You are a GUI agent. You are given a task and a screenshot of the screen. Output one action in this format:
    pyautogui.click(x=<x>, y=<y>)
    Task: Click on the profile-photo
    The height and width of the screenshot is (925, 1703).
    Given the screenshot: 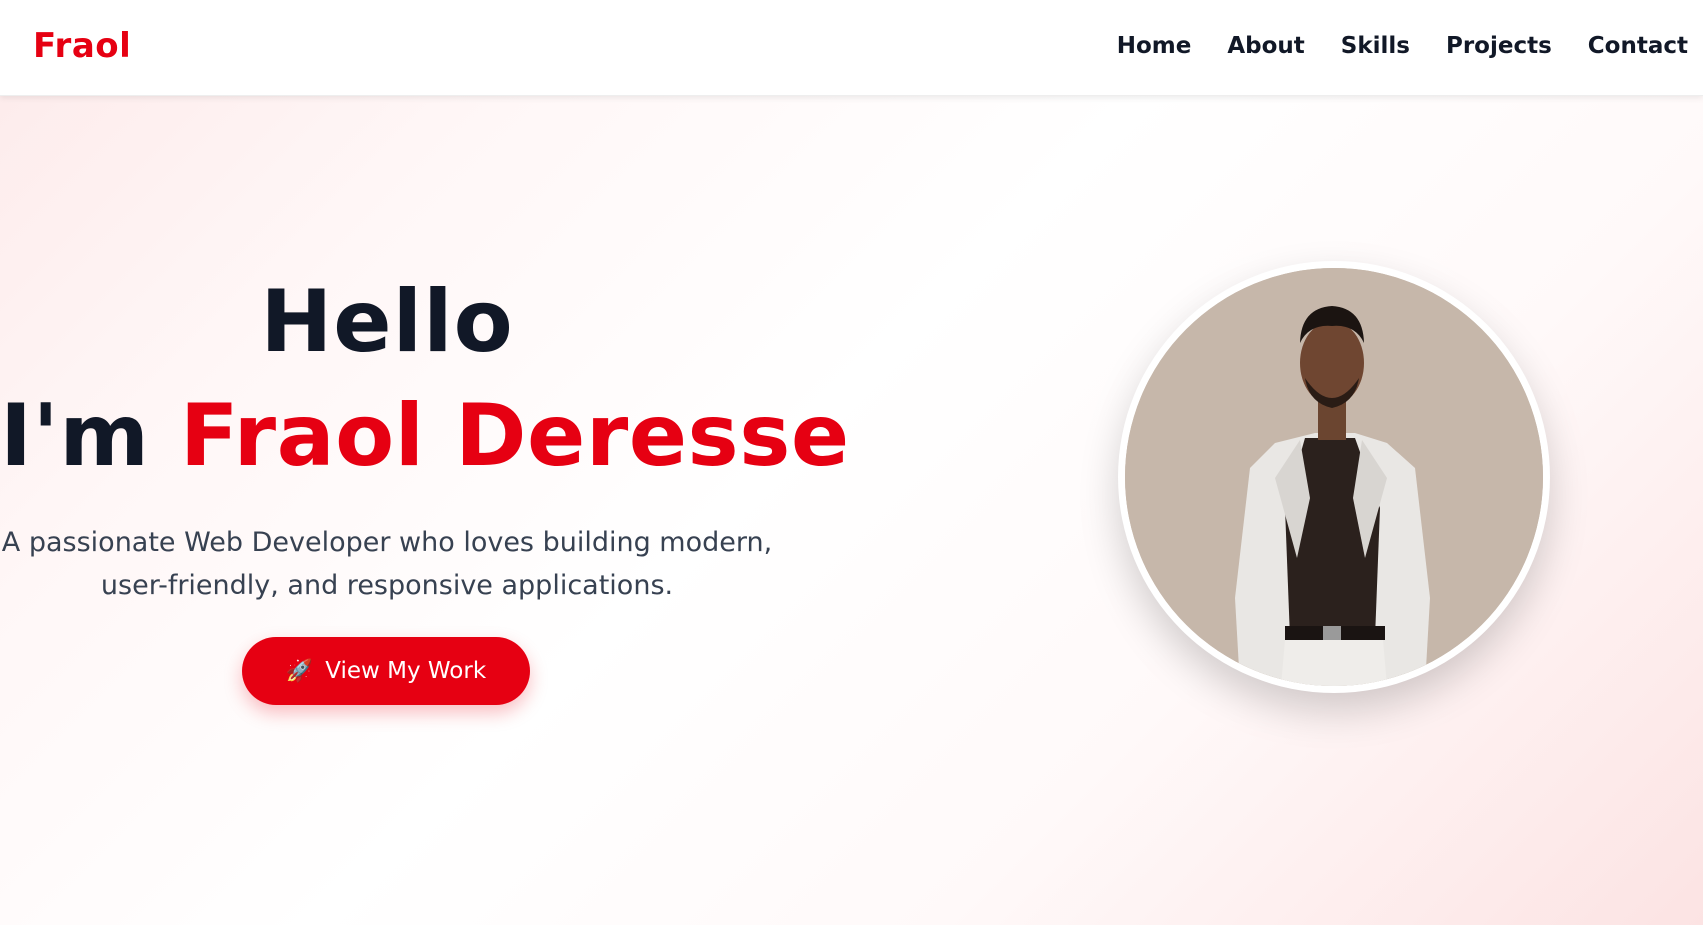 What is the action you would take?
    pyautogui.click(x=1334, y=477)
    